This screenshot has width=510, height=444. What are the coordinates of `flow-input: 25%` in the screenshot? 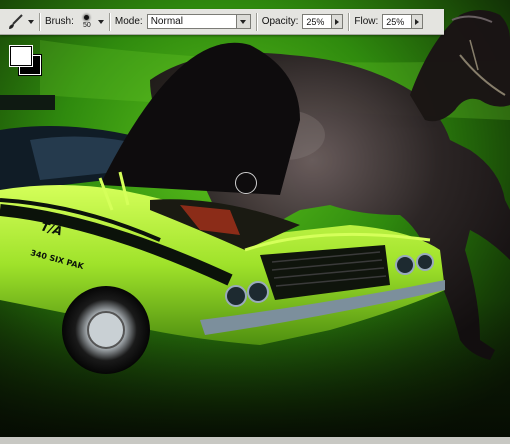 It's located at (397, 21).